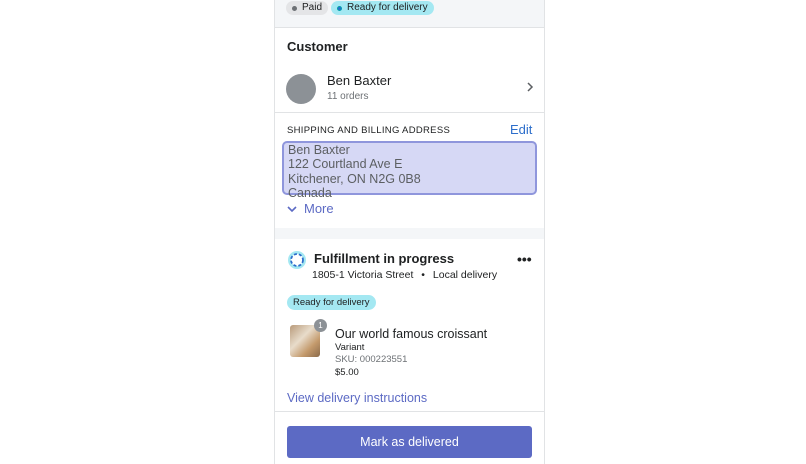  I want to click on ready-dot-icon, so click(339, 8).